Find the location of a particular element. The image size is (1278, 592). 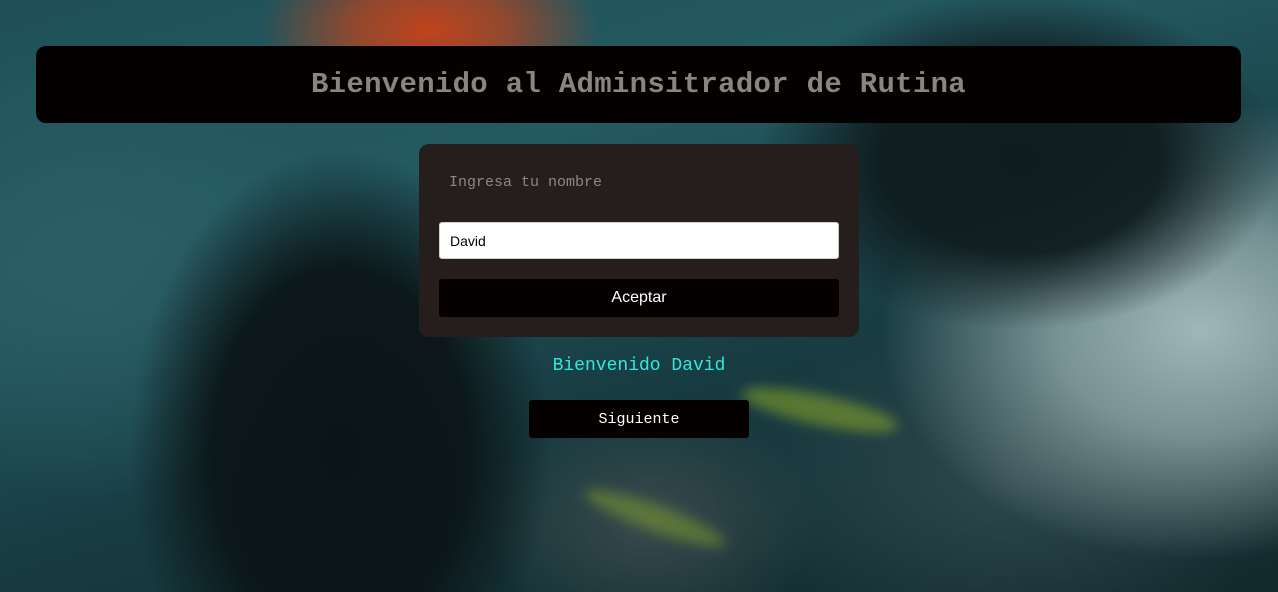

name-label: Ingresa tu nombre is located at coordinates (526, 182).